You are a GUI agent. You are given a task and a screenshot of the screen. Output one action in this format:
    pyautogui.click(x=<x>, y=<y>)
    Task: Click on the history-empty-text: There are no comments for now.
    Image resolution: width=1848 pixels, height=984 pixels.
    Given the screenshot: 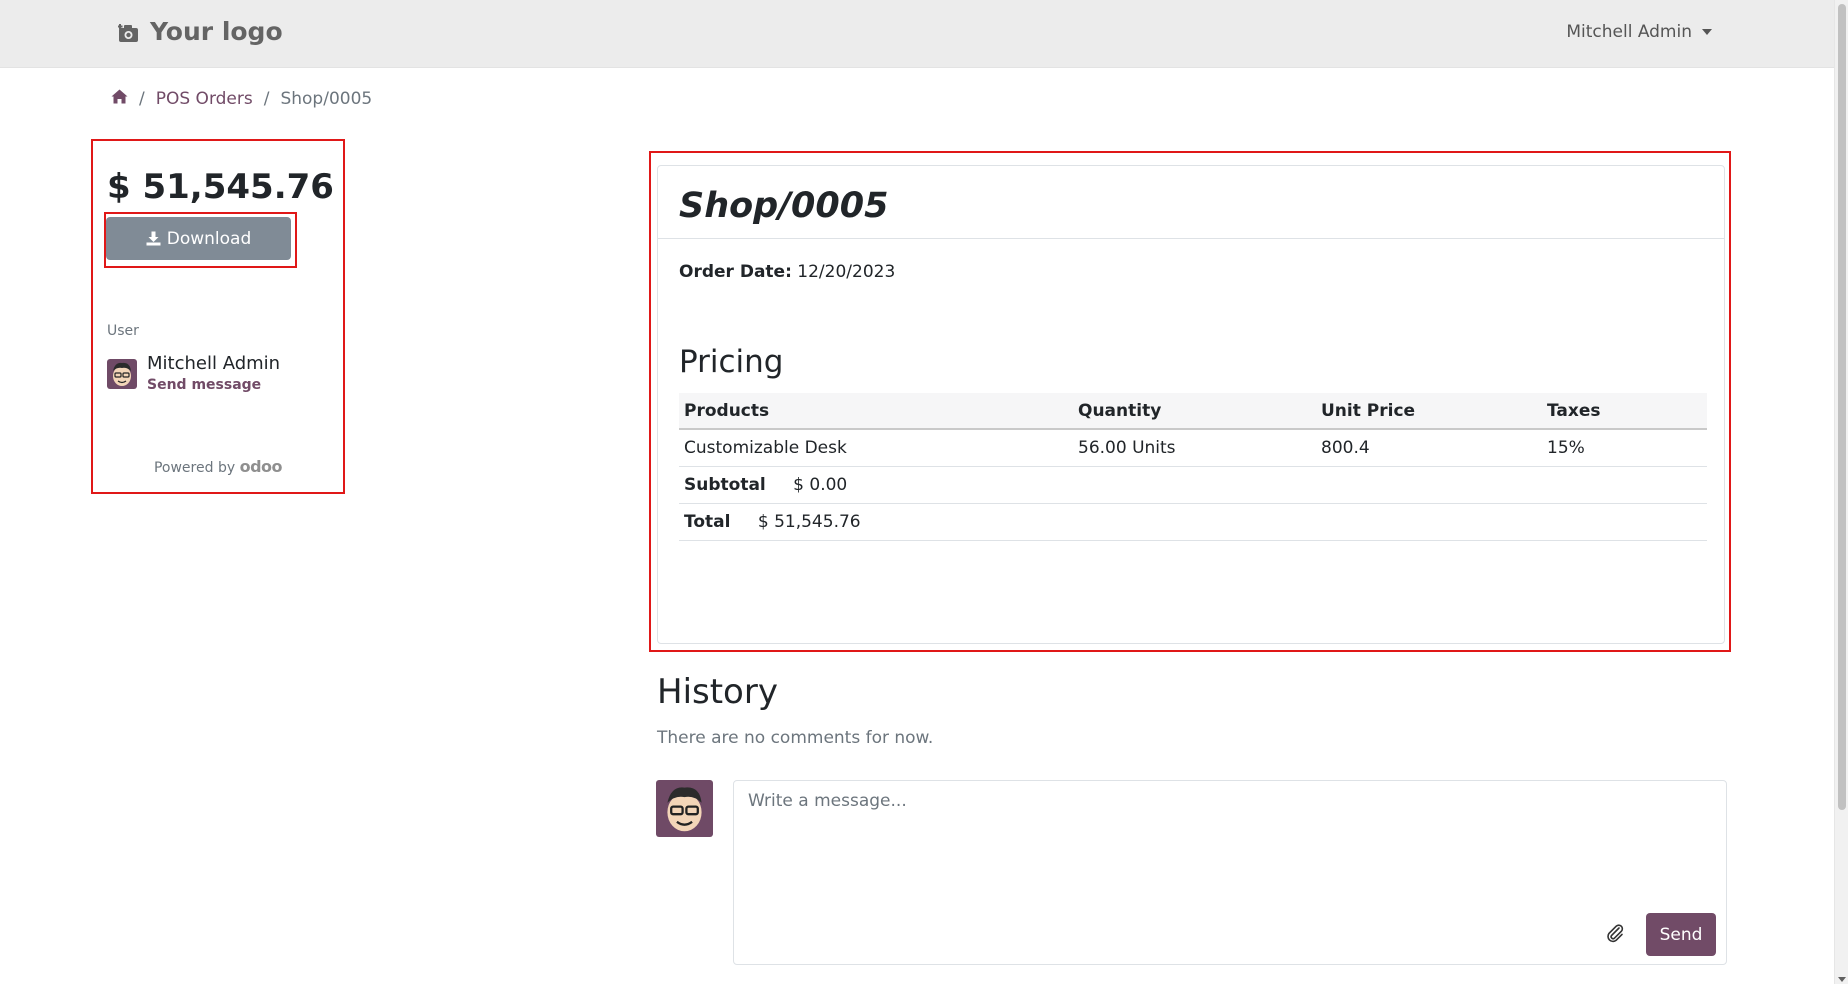 What is the action you would take?
    pyautogui.click(x=795, y=738)
    